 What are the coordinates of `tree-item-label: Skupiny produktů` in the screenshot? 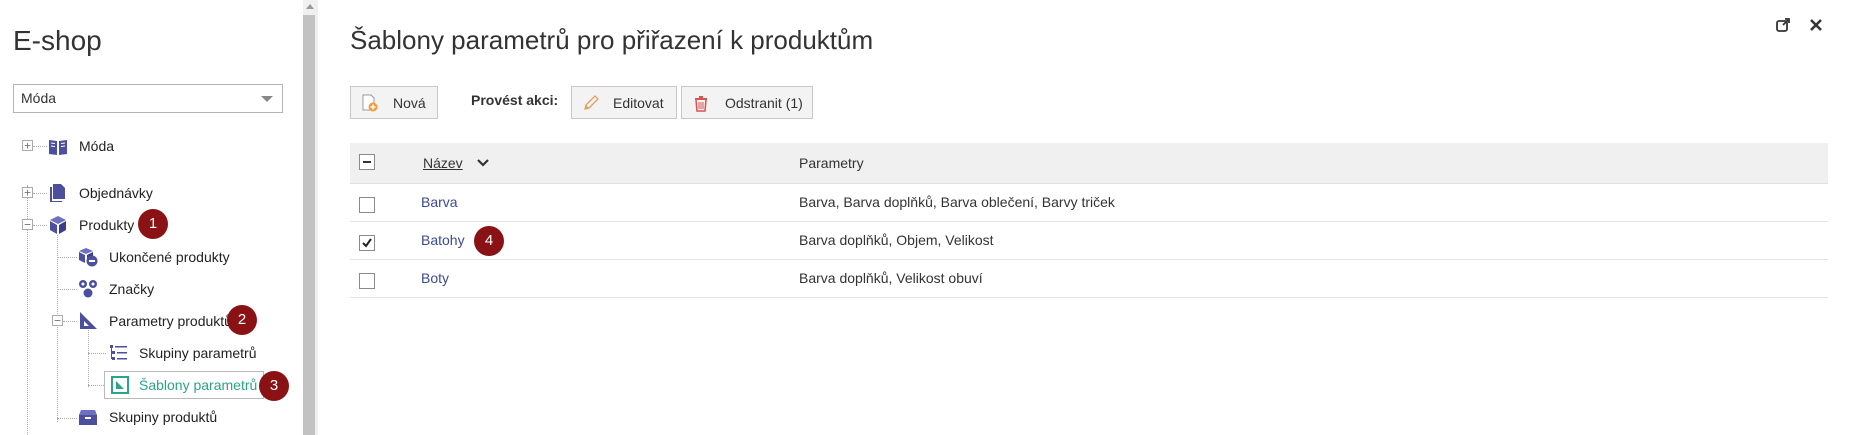 It's located at (163, 417).